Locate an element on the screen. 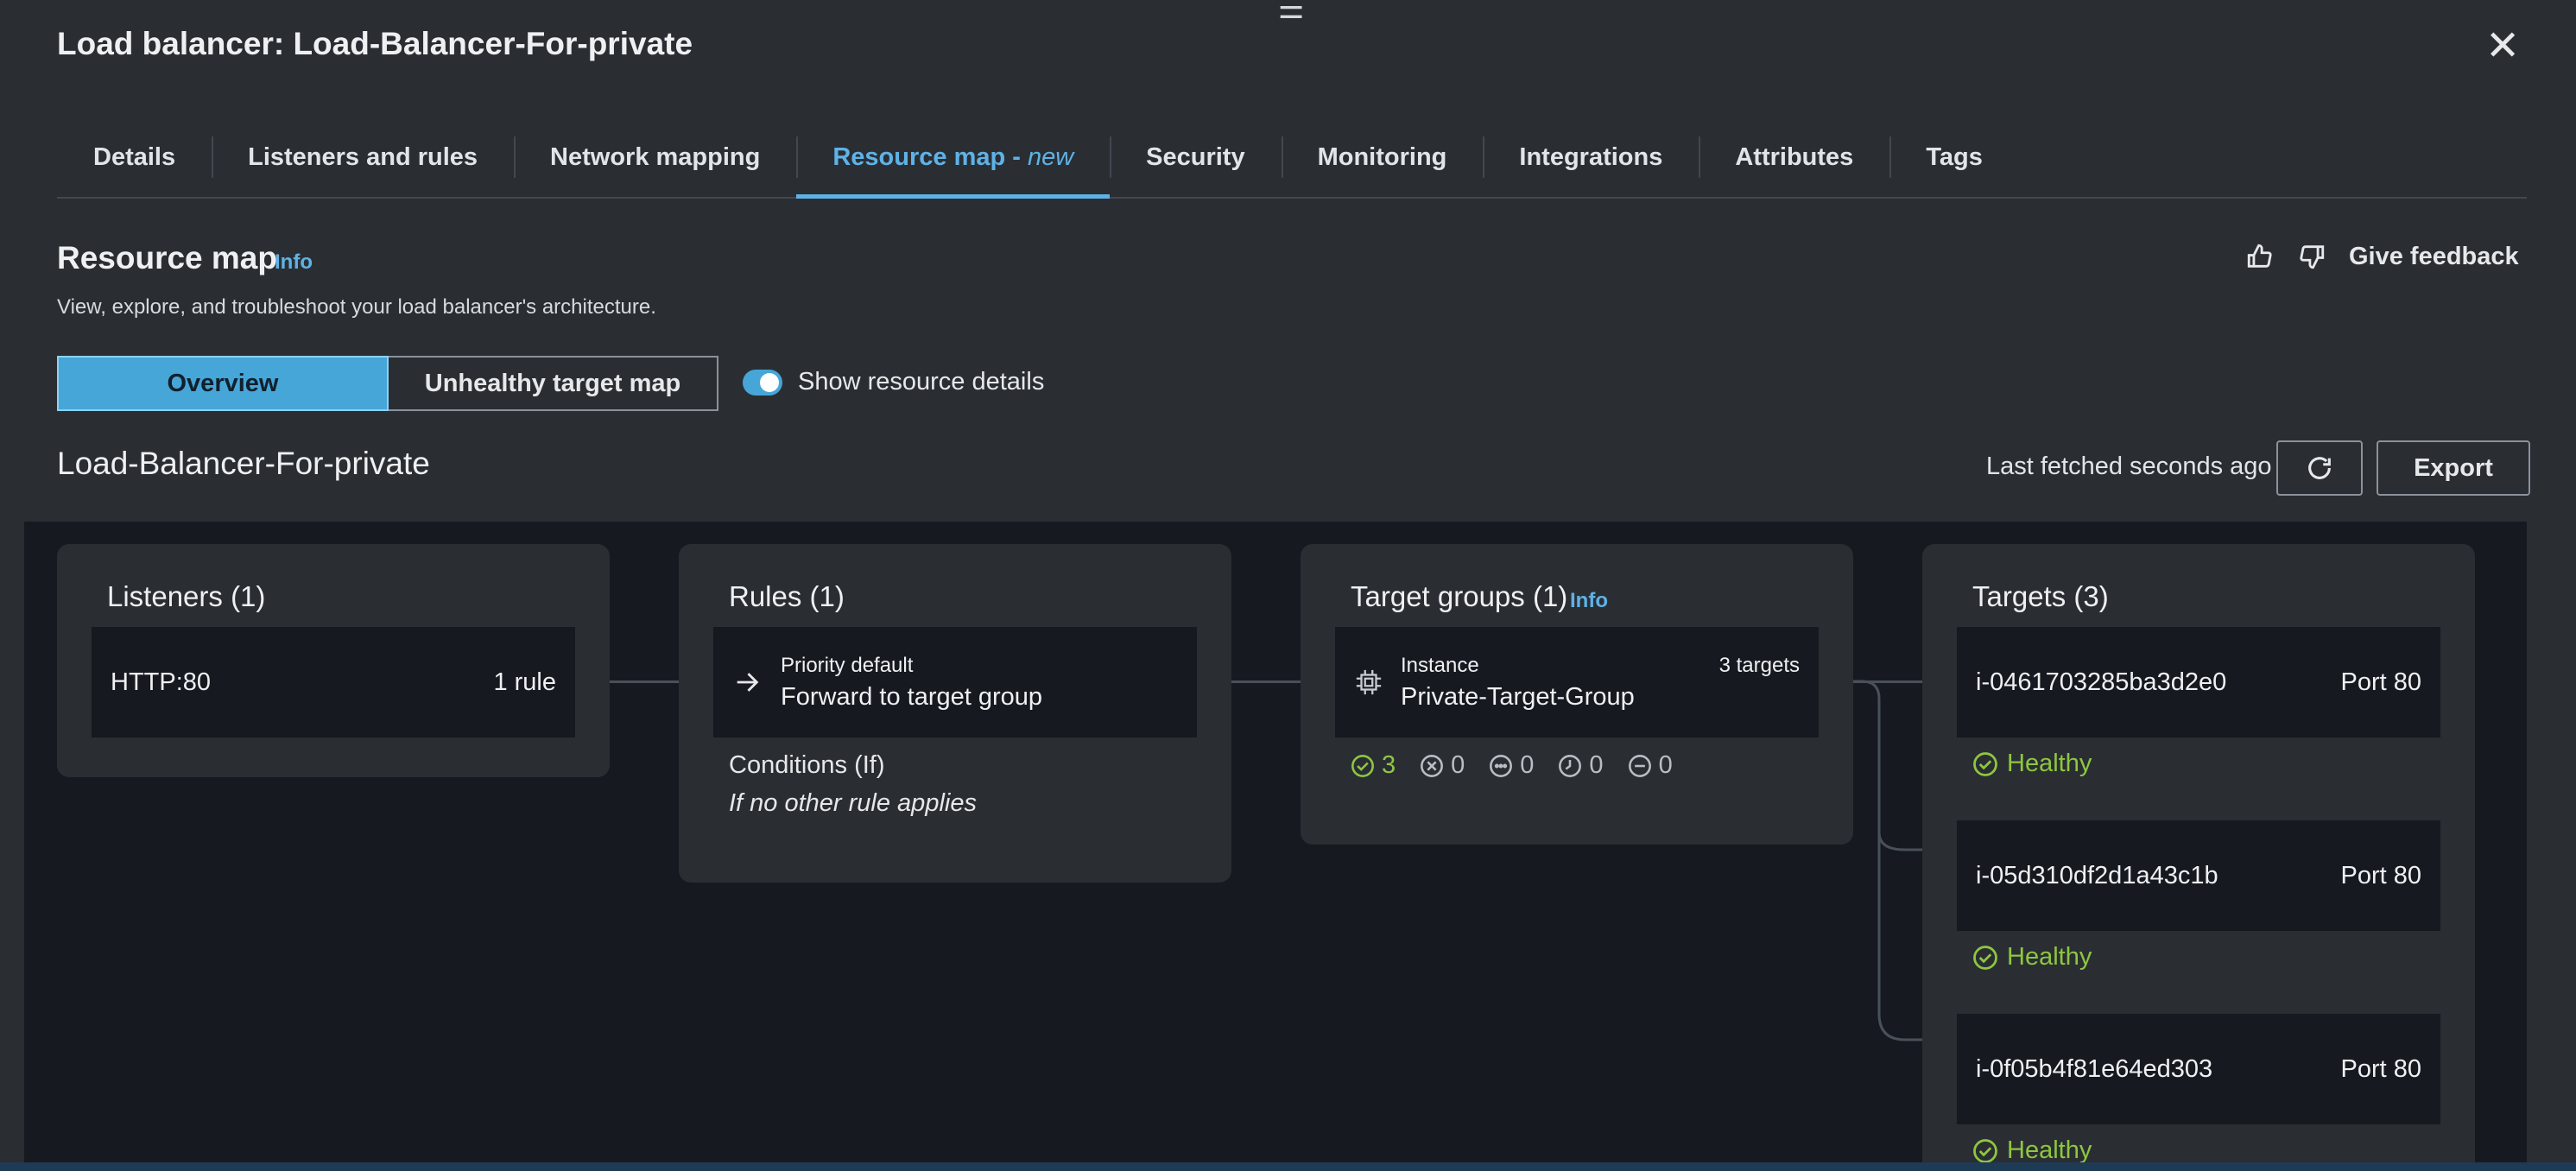 The image size is (2576, 1171). tab-resource-map: Resource map - new is located at coordinates (953, 158).